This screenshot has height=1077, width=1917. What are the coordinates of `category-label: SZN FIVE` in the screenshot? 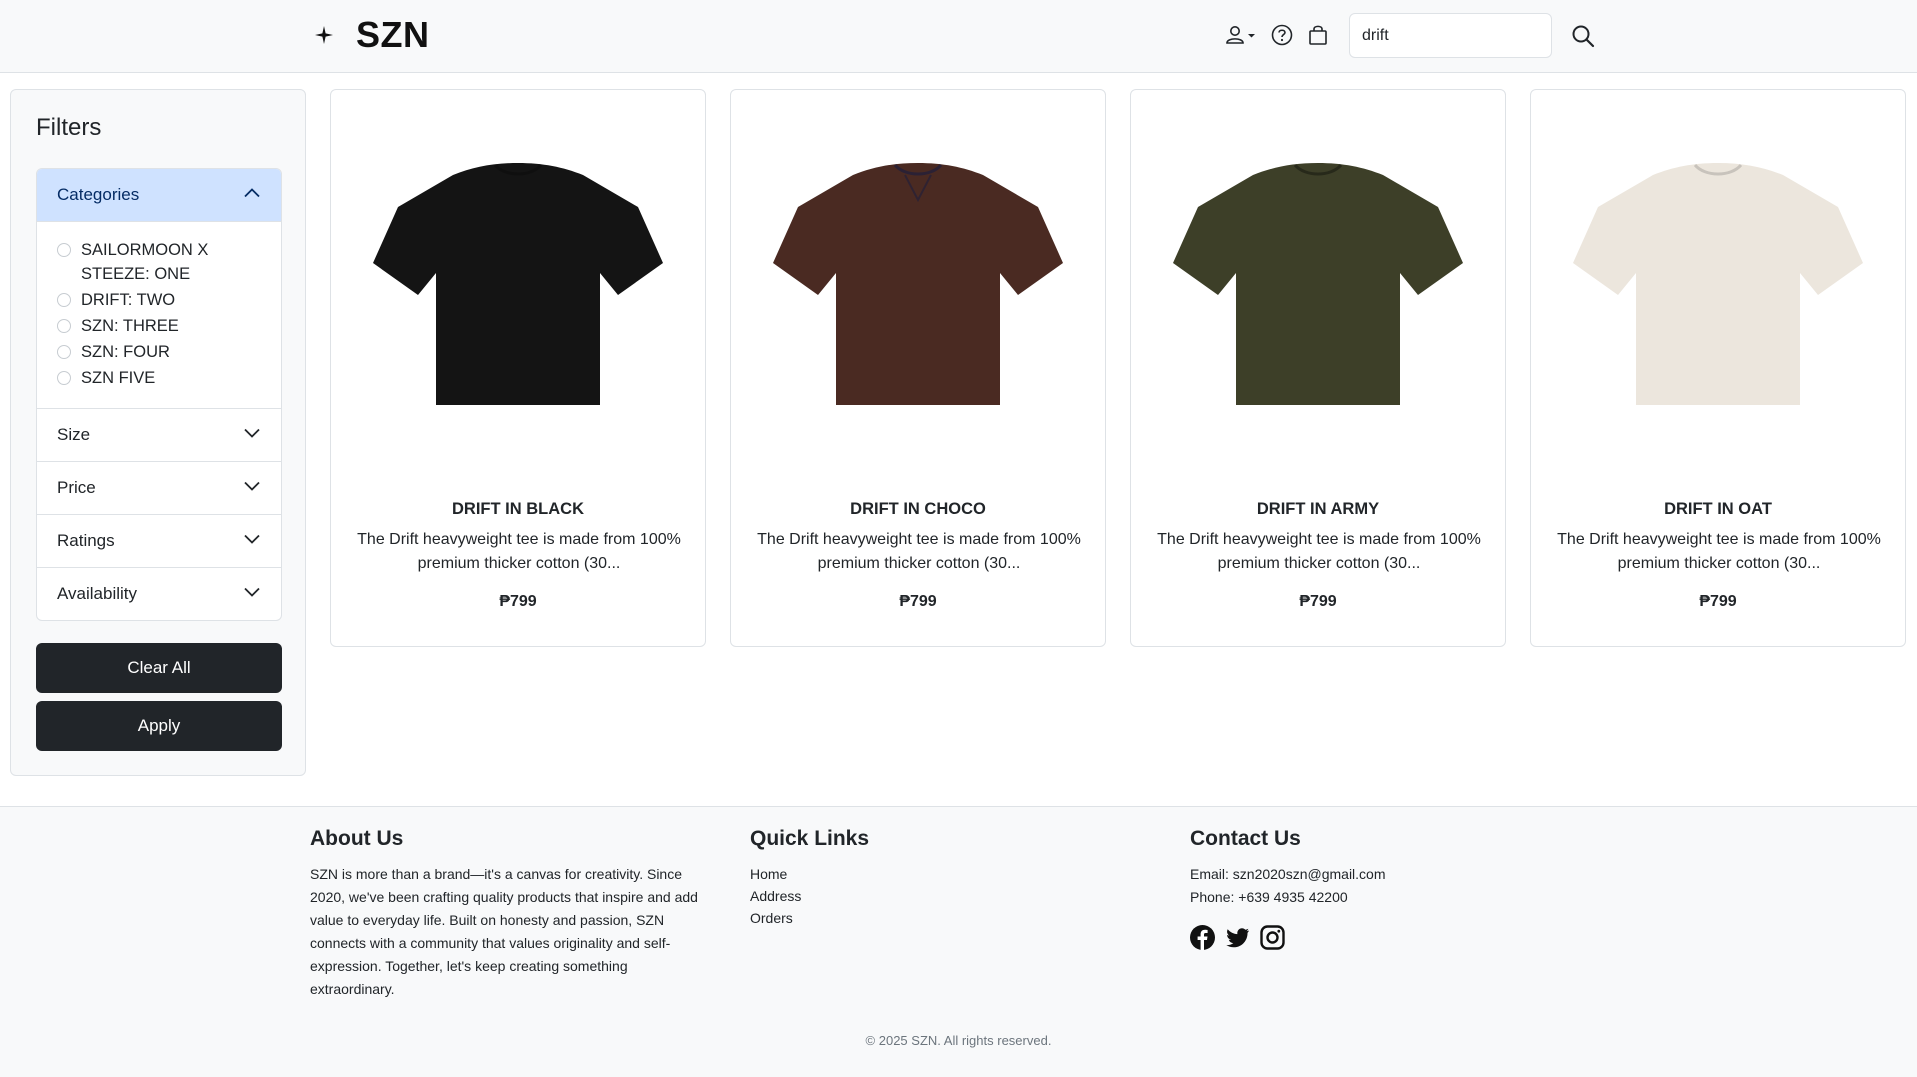 It's located at (118, 378).